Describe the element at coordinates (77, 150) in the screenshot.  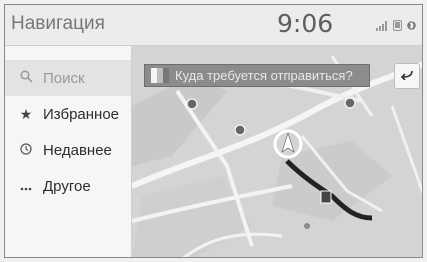
I see `sidebar-item-label: Недавнее` at that location.